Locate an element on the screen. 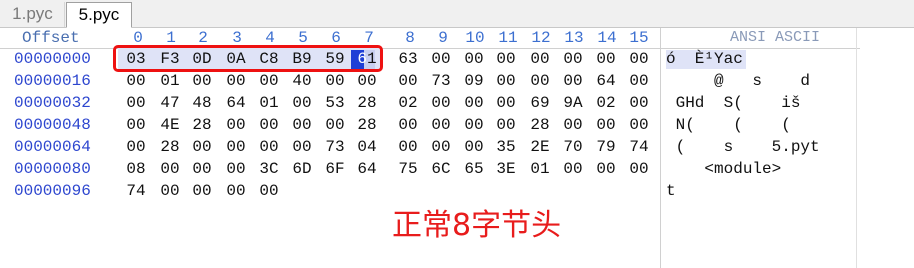 Image resolution: width=914 pixels, height=268 pixels. hex-byte: 08 is located at coordinates (136, 169).